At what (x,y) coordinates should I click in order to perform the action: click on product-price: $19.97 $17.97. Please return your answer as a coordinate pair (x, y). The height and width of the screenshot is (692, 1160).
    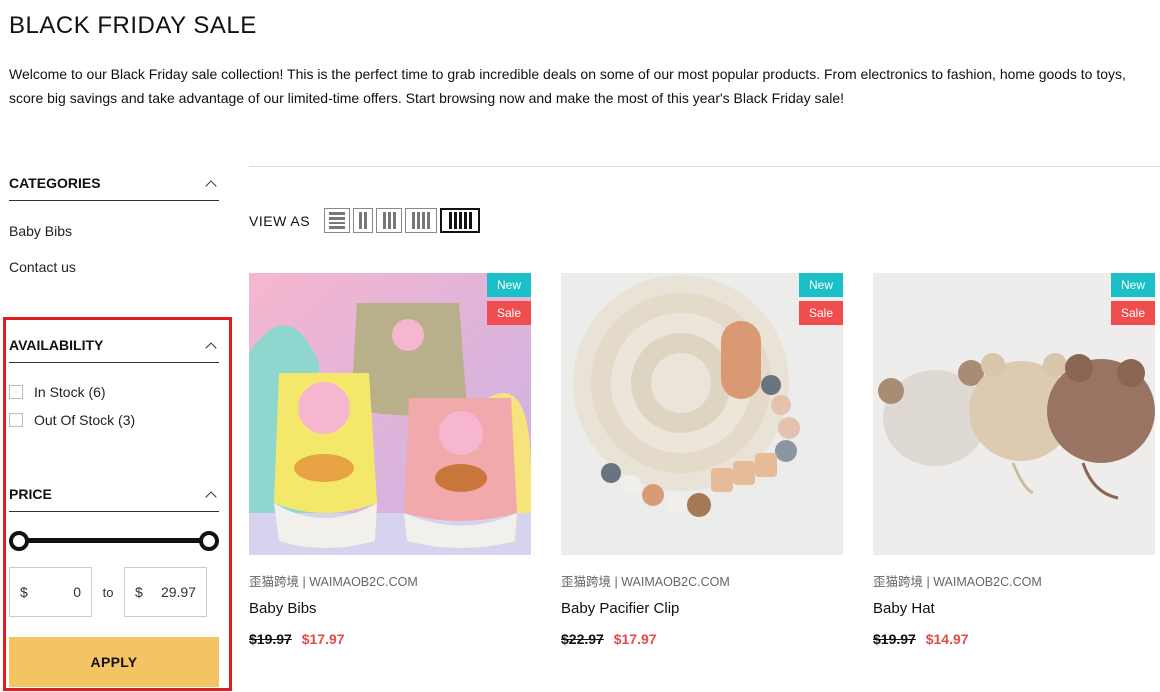
    Looking at the image, I should click on (390, 639).